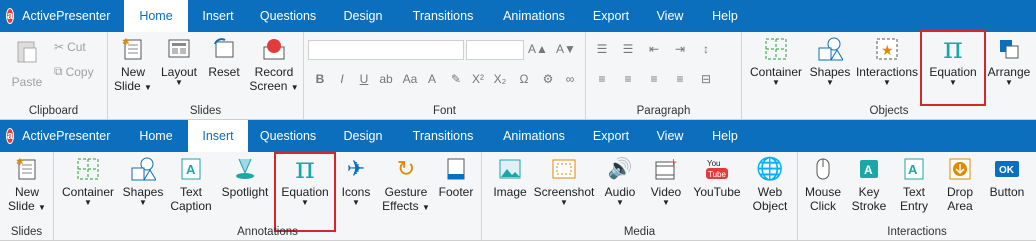 This screenshot has width=1036, height=241. What do you see at coordinates (960, 169) in the screenshot?
I see `drop-area-icon` at bounding box center [960, 169].